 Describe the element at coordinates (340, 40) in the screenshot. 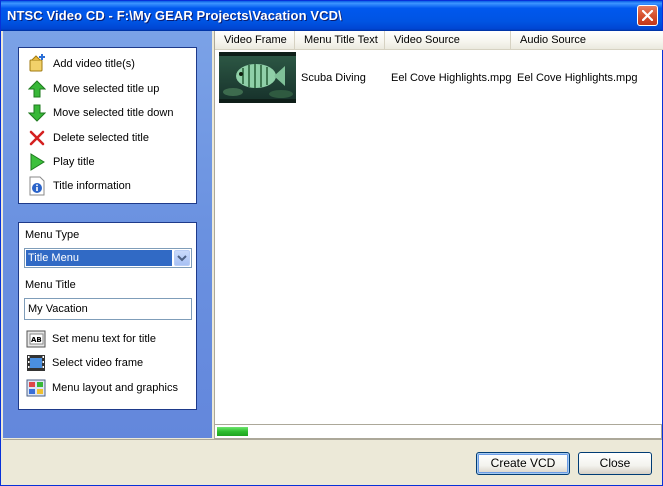

I see `column-menu-title-text: Menu Title Text` at that location.